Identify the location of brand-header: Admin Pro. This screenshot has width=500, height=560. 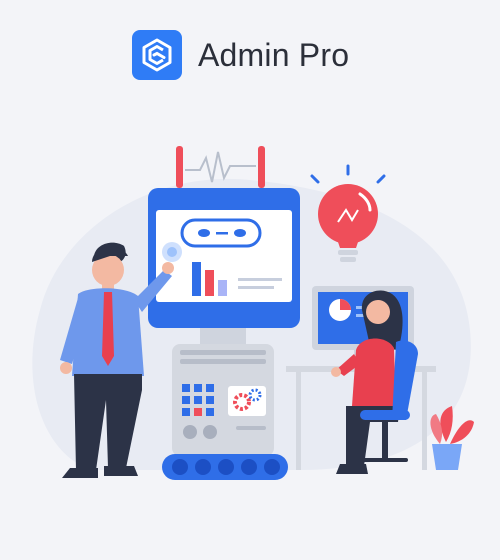
(240, 55).